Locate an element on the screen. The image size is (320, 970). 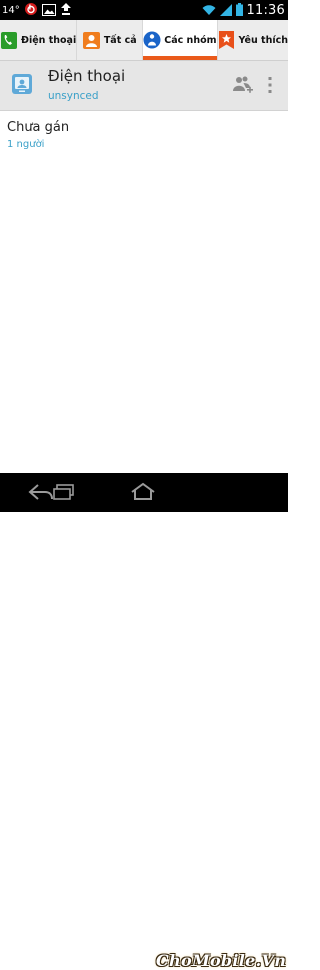
account-subtitle: unsynced is located at coordinates (73, 96).